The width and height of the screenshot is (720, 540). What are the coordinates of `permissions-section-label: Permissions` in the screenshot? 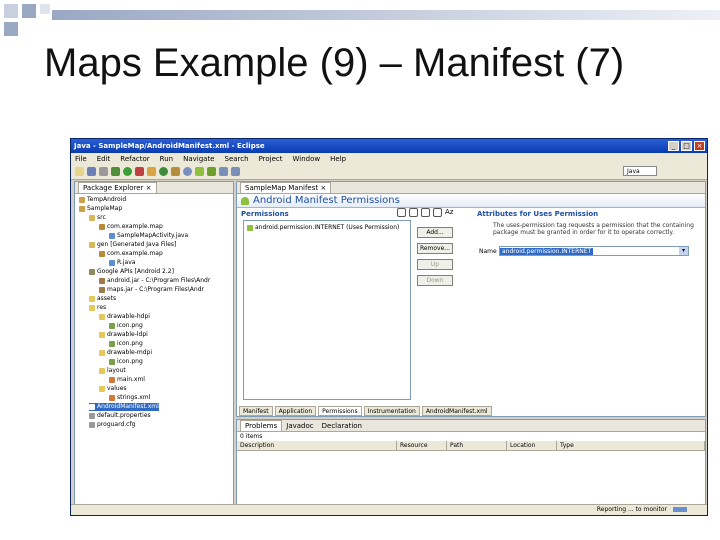 It's located at (265, 214).